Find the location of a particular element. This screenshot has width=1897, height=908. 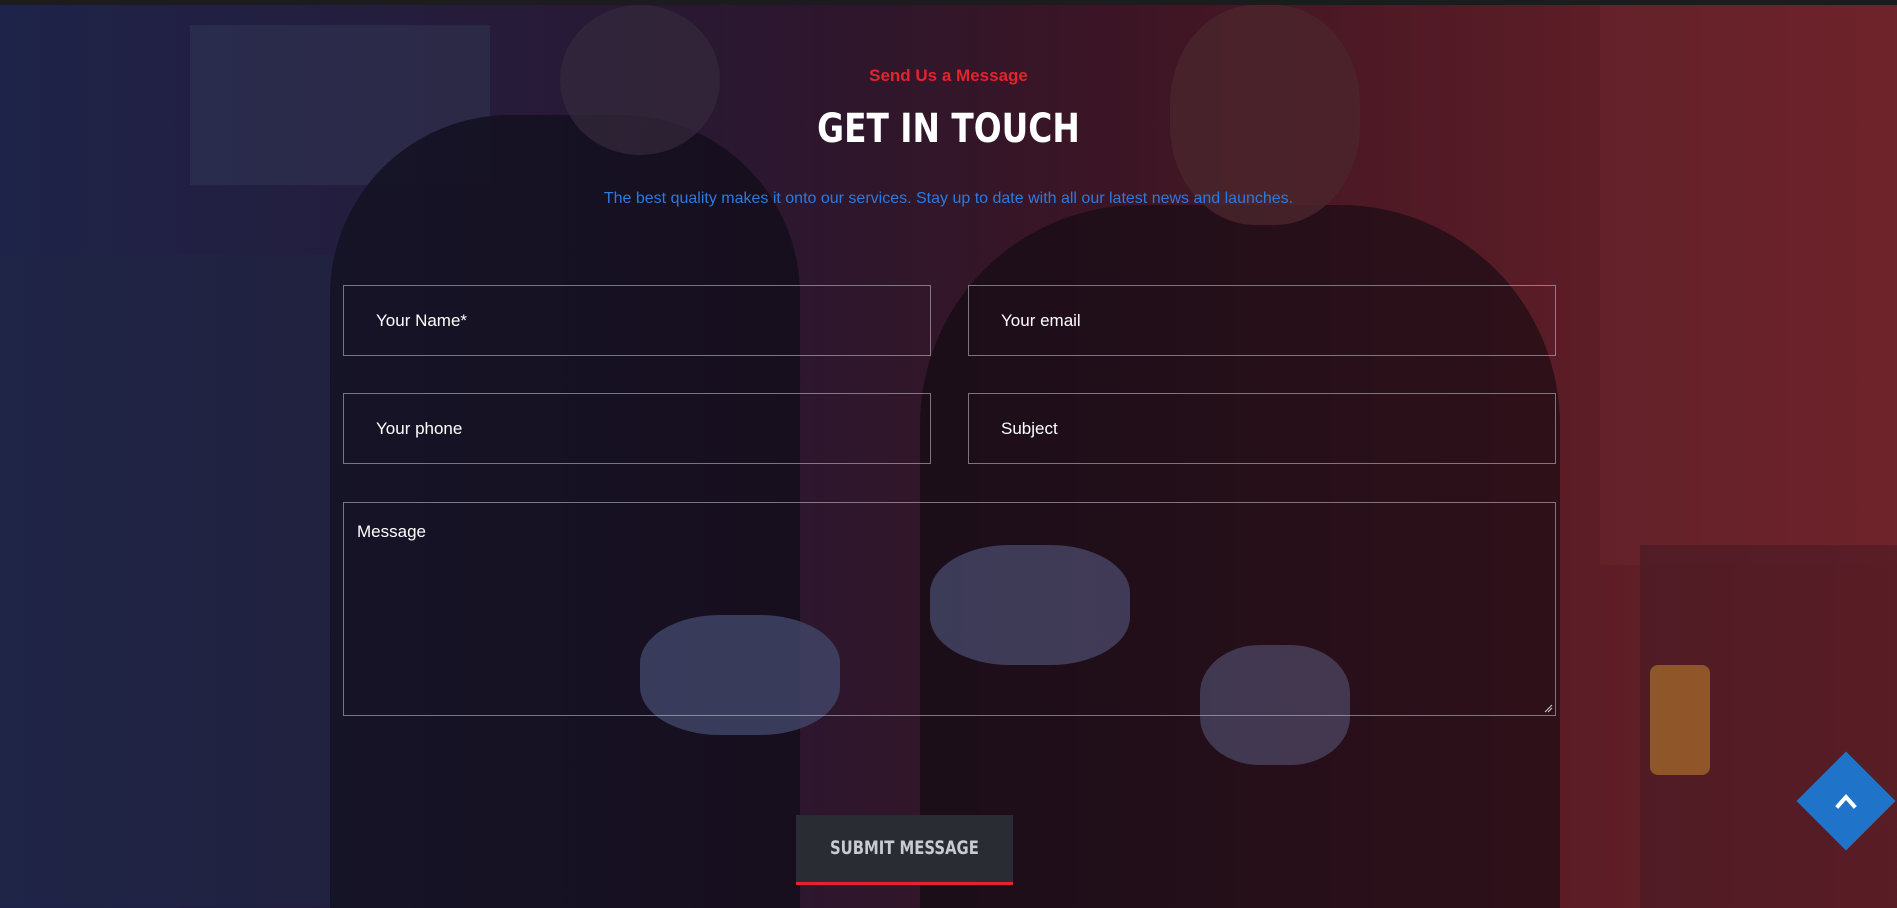

section-eyebrow: Send Us a Message is located at coordinates (948, 75).